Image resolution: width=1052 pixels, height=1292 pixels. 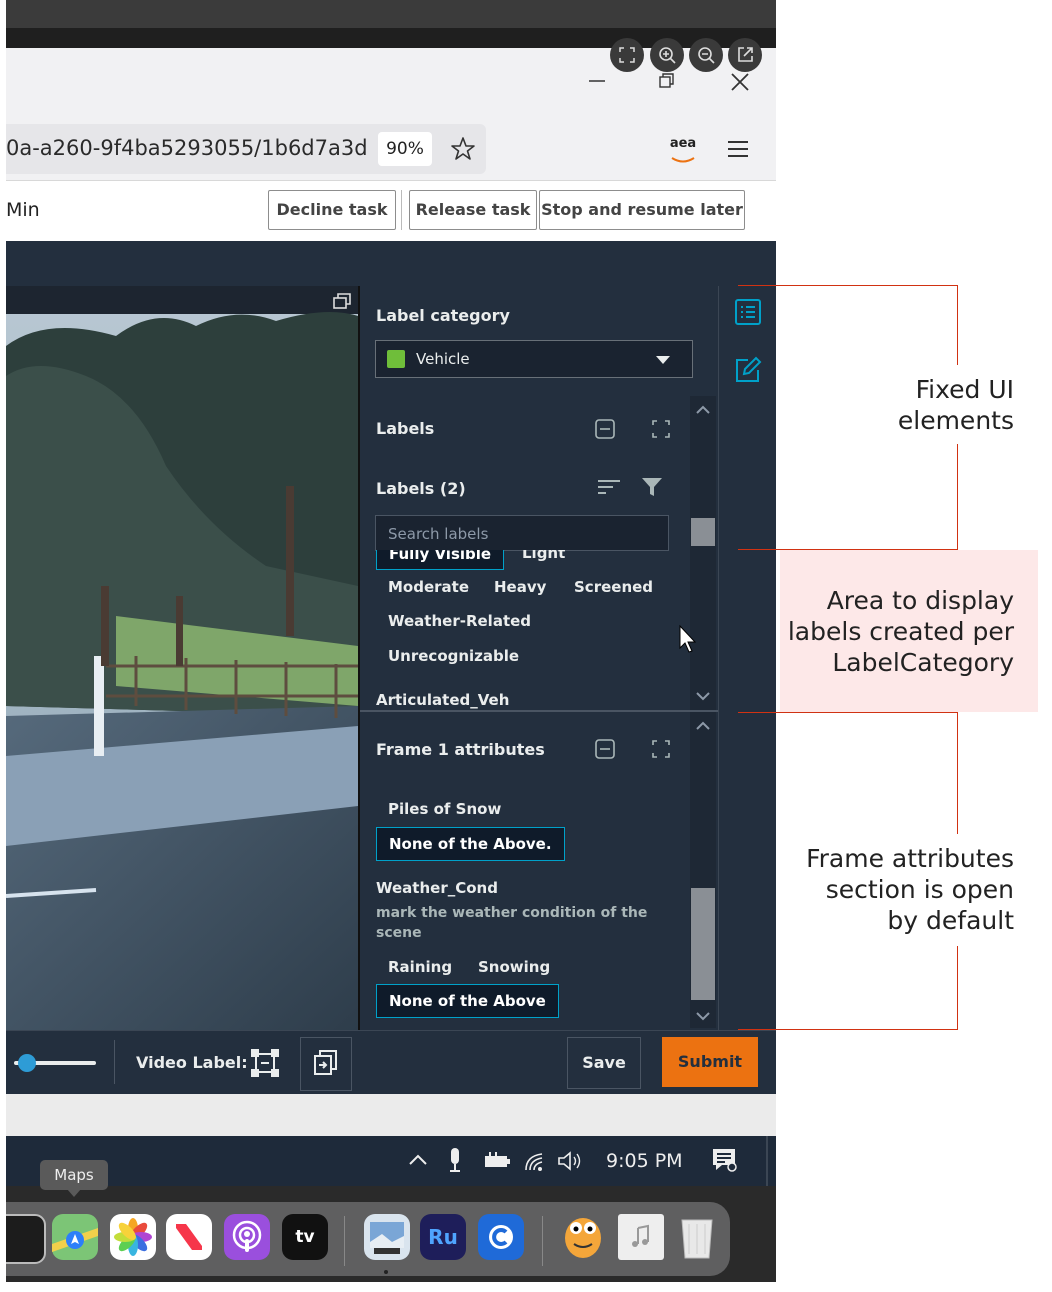 I want to click on tv-app-label: tv, so click(x=305, y=1237).